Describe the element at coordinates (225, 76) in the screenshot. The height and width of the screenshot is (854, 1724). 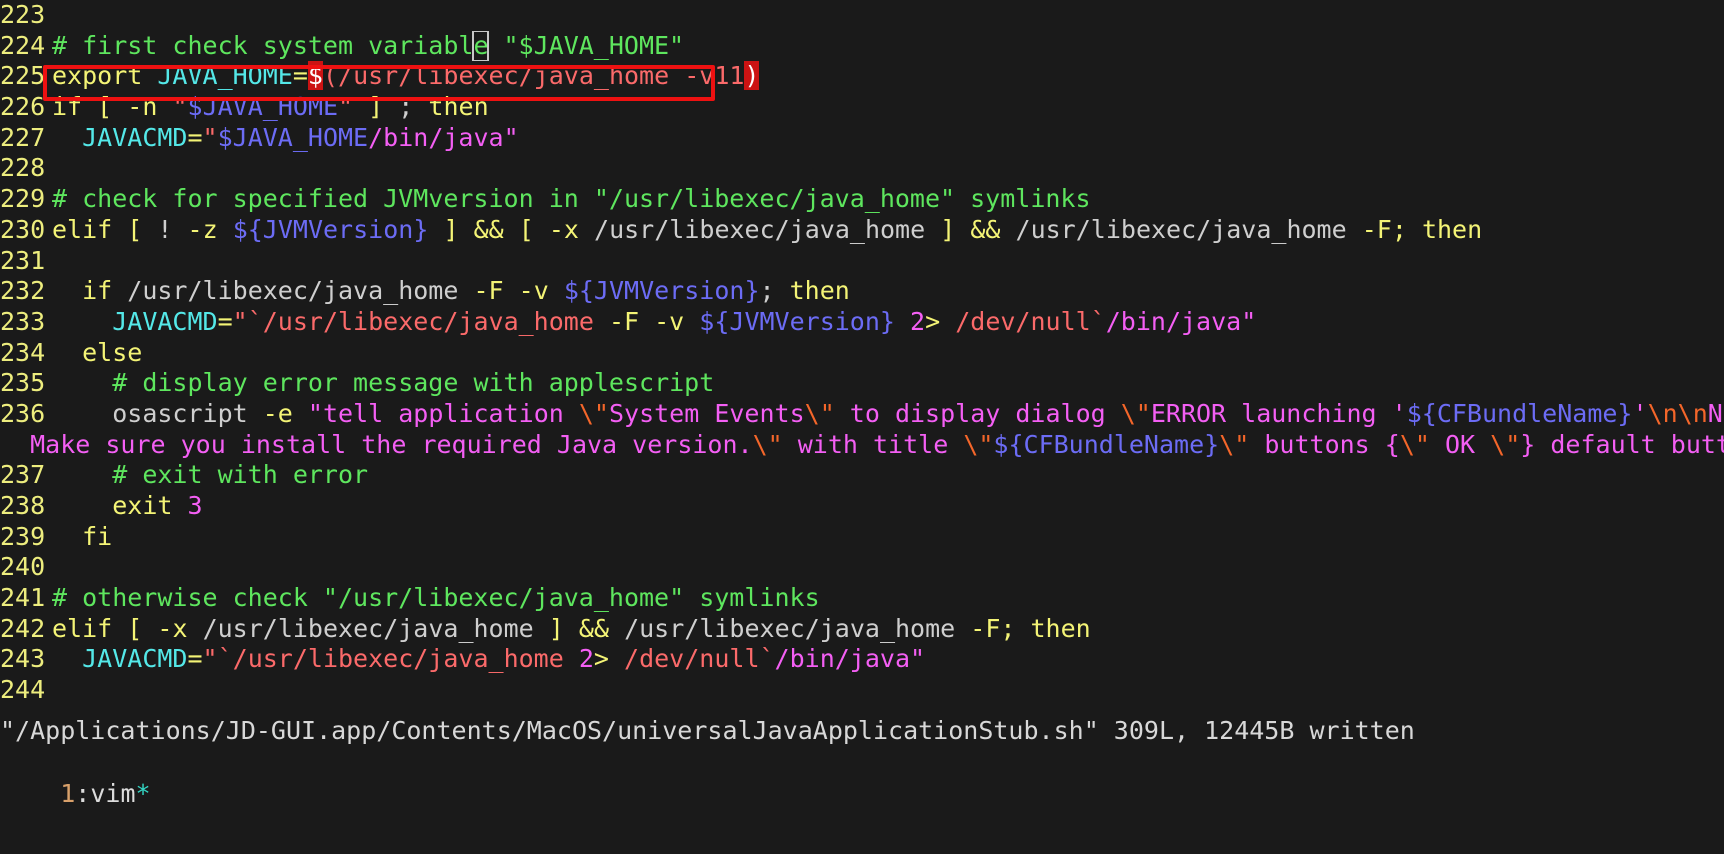
I see `code-token: JAVA_HOME` at that location.